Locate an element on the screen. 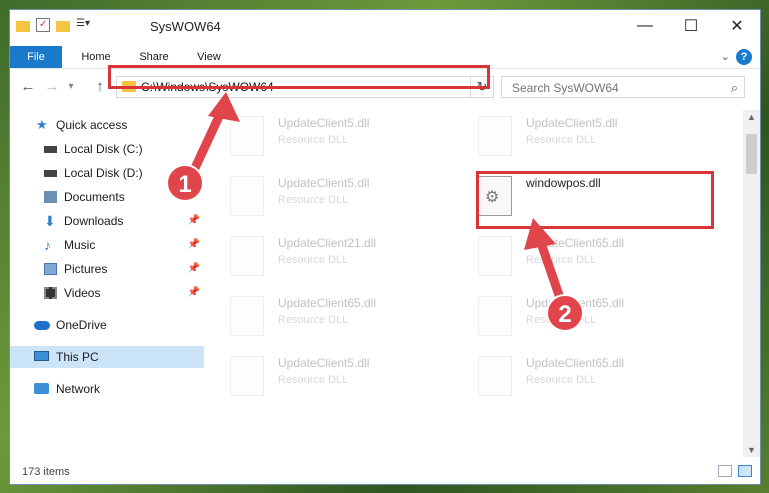 The width and height of the screenshot is (769, 493). pictures-icon is located at coordinates (50, 269).